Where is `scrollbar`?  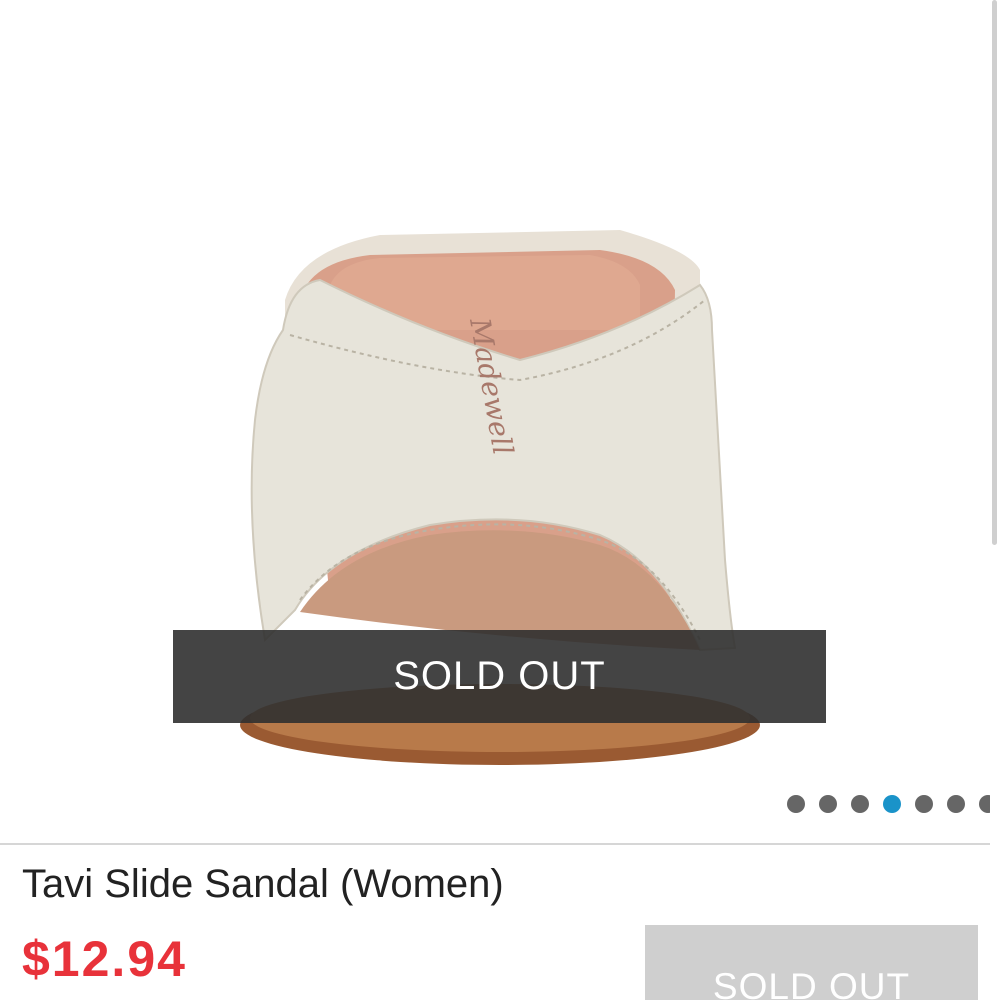 scrollbar is located at coordinates (995, 500).